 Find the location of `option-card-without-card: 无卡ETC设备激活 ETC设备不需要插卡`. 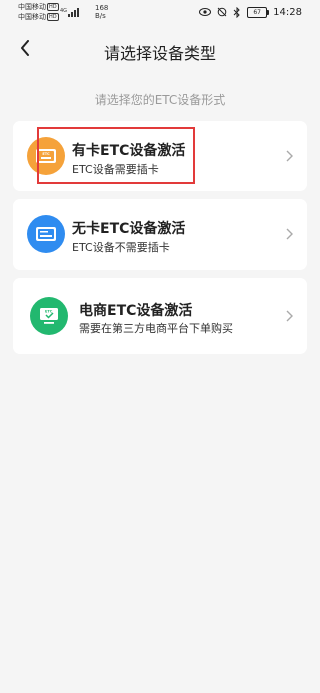

option-card-without-card: 无卡ETC设备激活 ETC设备不需要插卡 is located at coordinates (160, 234).